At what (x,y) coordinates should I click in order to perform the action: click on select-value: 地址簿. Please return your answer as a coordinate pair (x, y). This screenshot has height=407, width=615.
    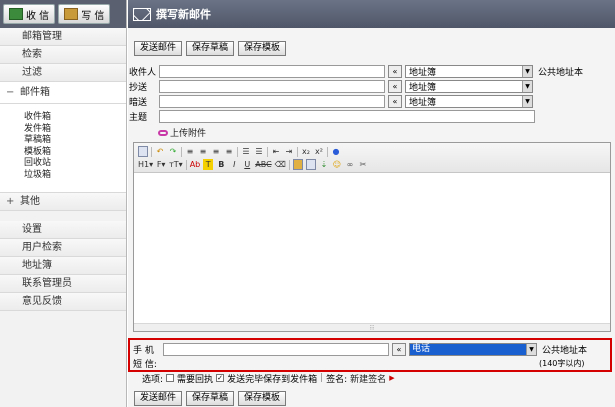
    Looking at the image, I should click on (423, 103).